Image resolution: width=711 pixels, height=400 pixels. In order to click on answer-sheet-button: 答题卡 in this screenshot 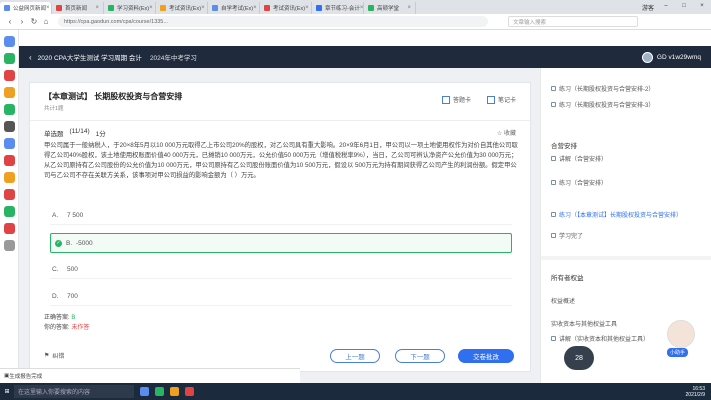, I will do `click(456, 99)`.